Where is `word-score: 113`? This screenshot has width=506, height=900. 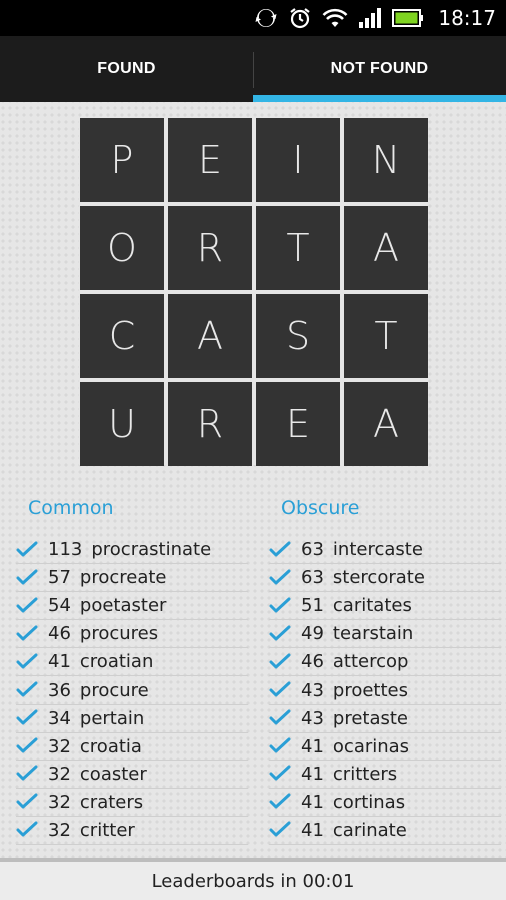
word-score: 113 is located at coordinates (65, 550).